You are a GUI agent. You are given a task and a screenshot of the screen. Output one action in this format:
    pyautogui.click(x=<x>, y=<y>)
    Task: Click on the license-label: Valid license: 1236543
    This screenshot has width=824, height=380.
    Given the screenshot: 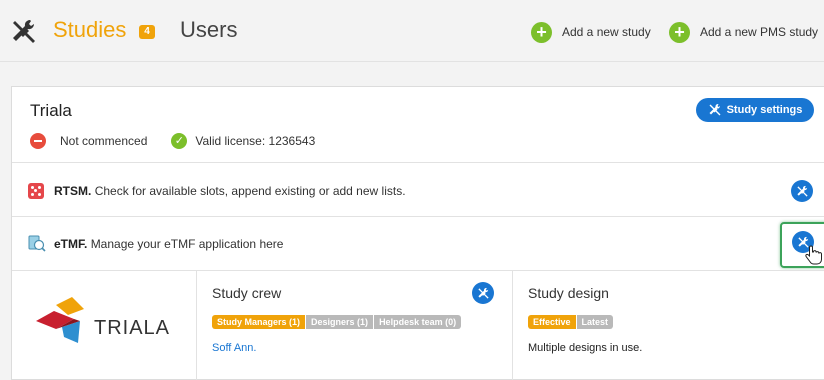 What is the action you would take?
    pyautogui.click(x=255, y=141)
    